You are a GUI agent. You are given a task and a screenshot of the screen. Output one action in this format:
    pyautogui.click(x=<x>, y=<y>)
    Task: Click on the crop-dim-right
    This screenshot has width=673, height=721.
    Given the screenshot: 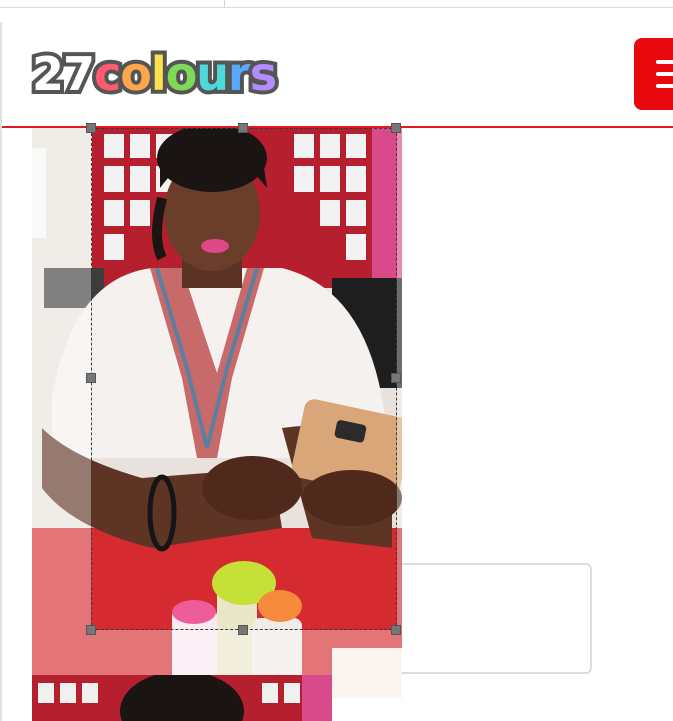 What is the action you would take?
    pyautogui.click(x=399, y=413)
    